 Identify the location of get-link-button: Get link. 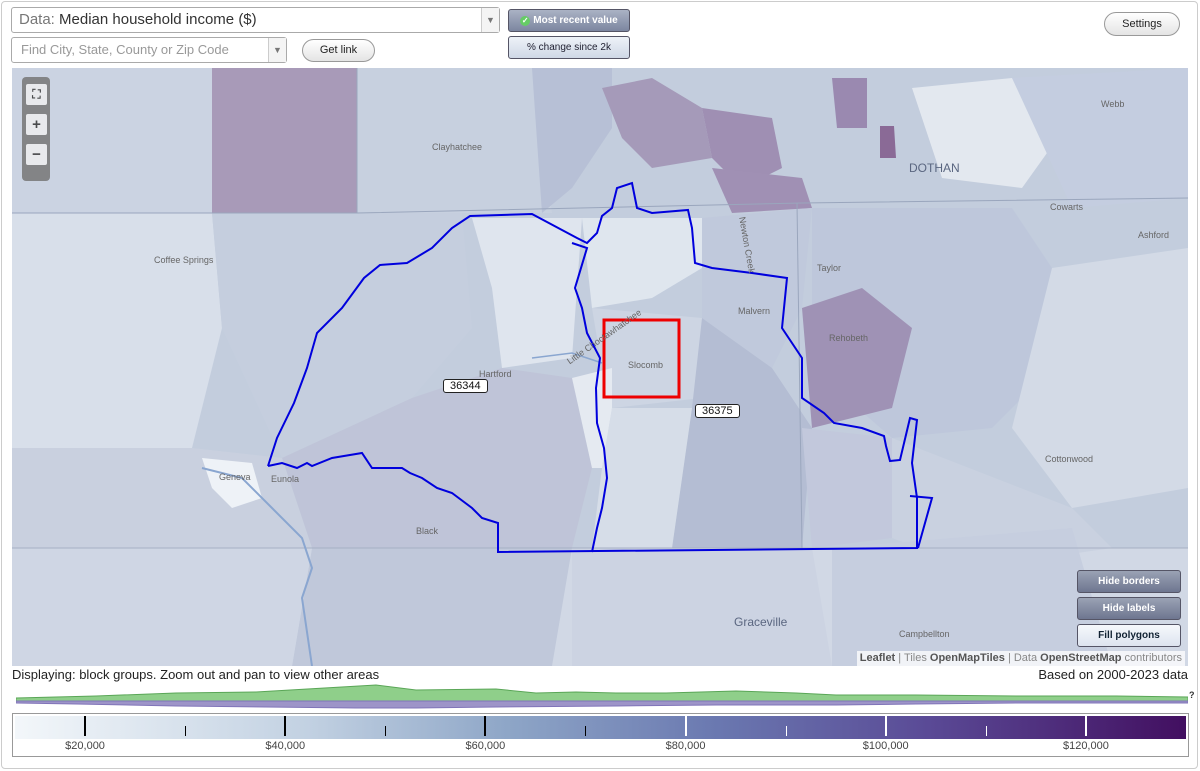
(338, 50).